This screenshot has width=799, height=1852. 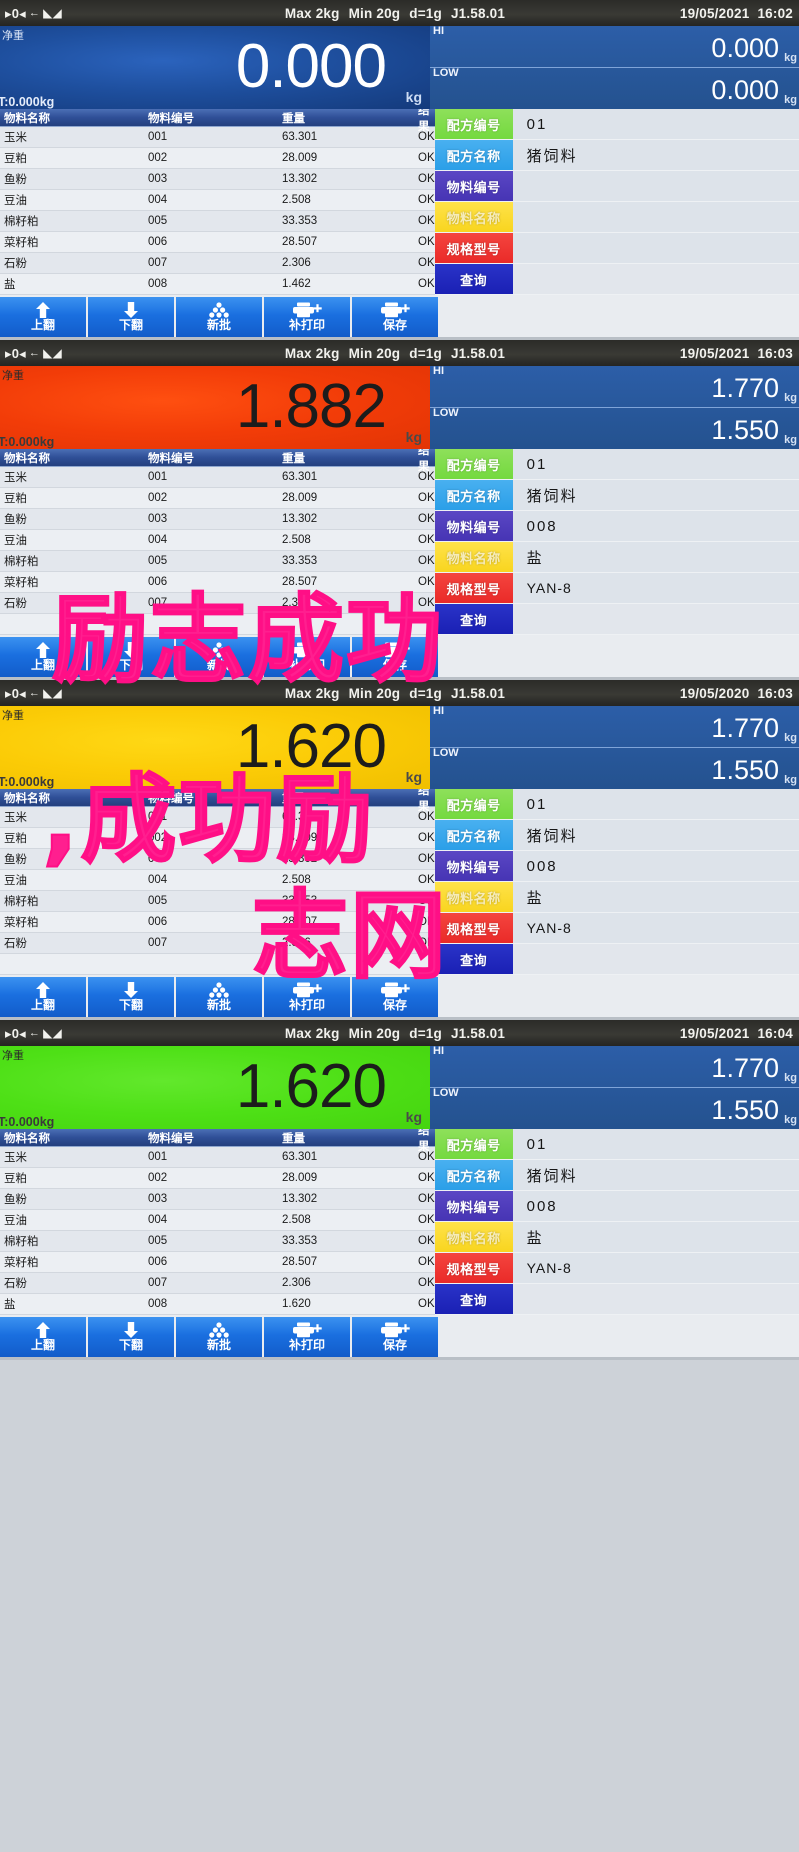 What do you see at coordinates (655, 279) in the screenshot?
I see `query-value-area` at bounding box center [655, 279].